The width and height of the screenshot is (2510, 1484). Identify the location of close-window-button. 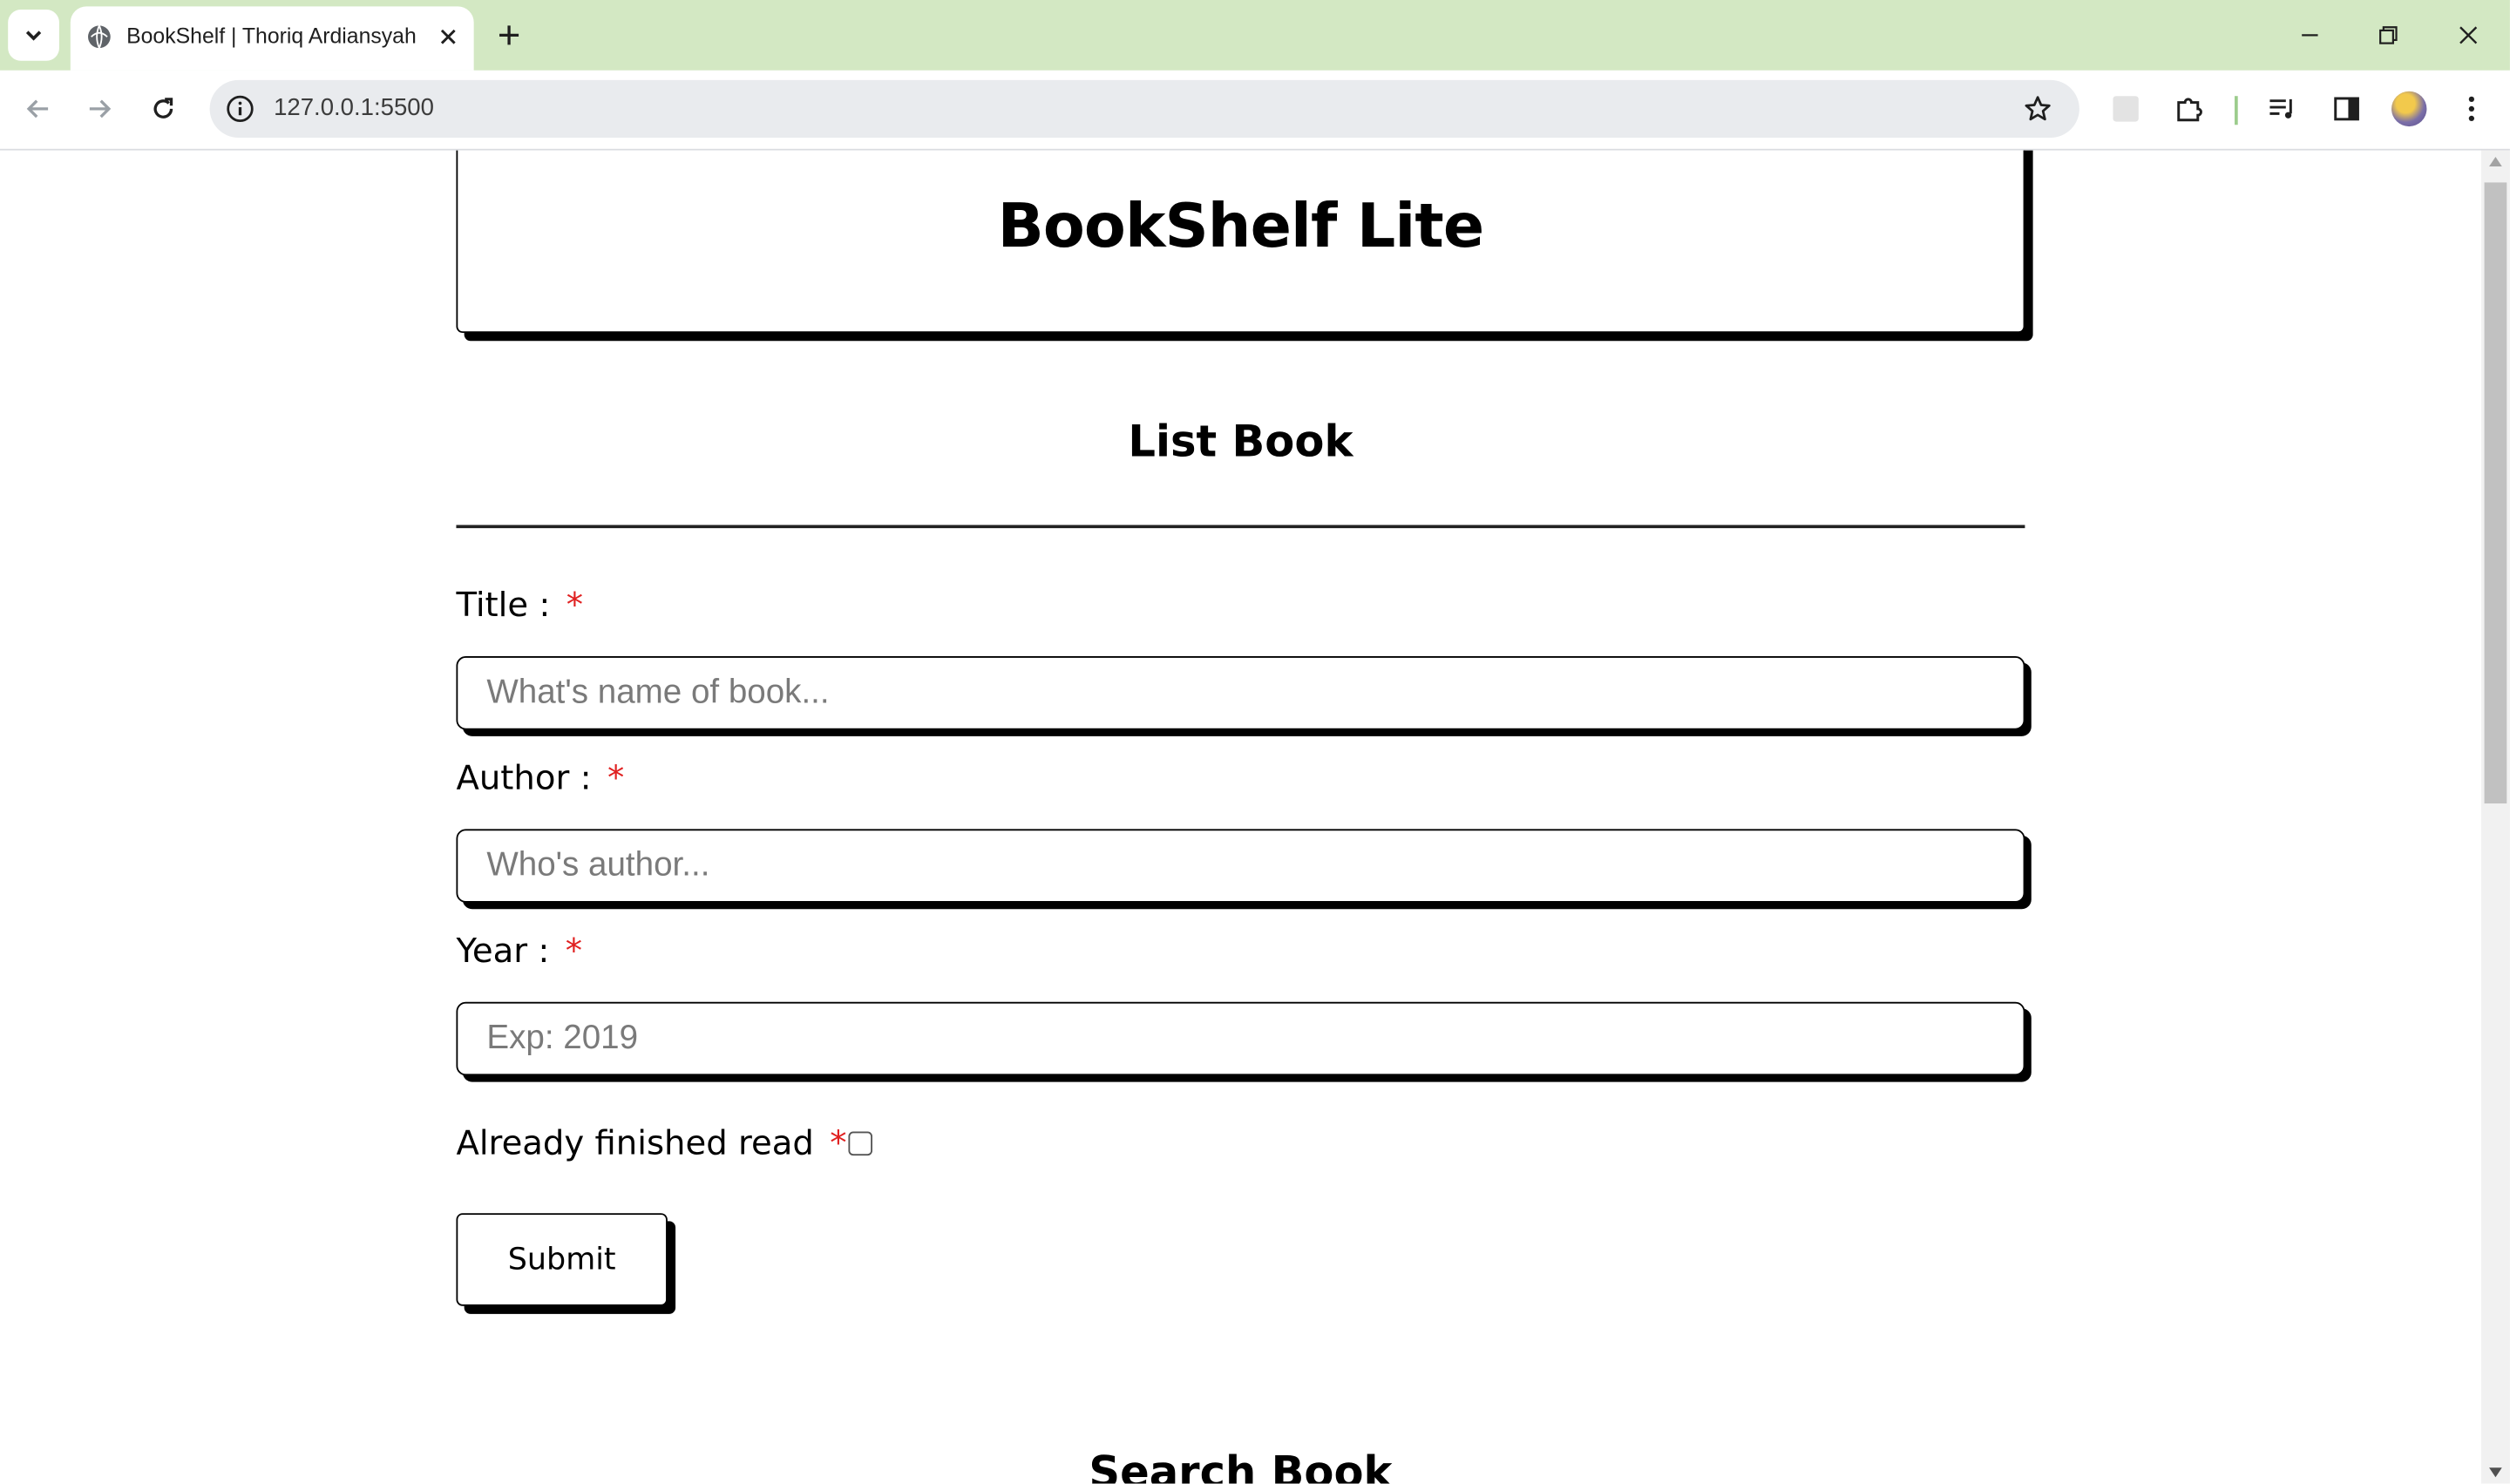
(2469, 35).